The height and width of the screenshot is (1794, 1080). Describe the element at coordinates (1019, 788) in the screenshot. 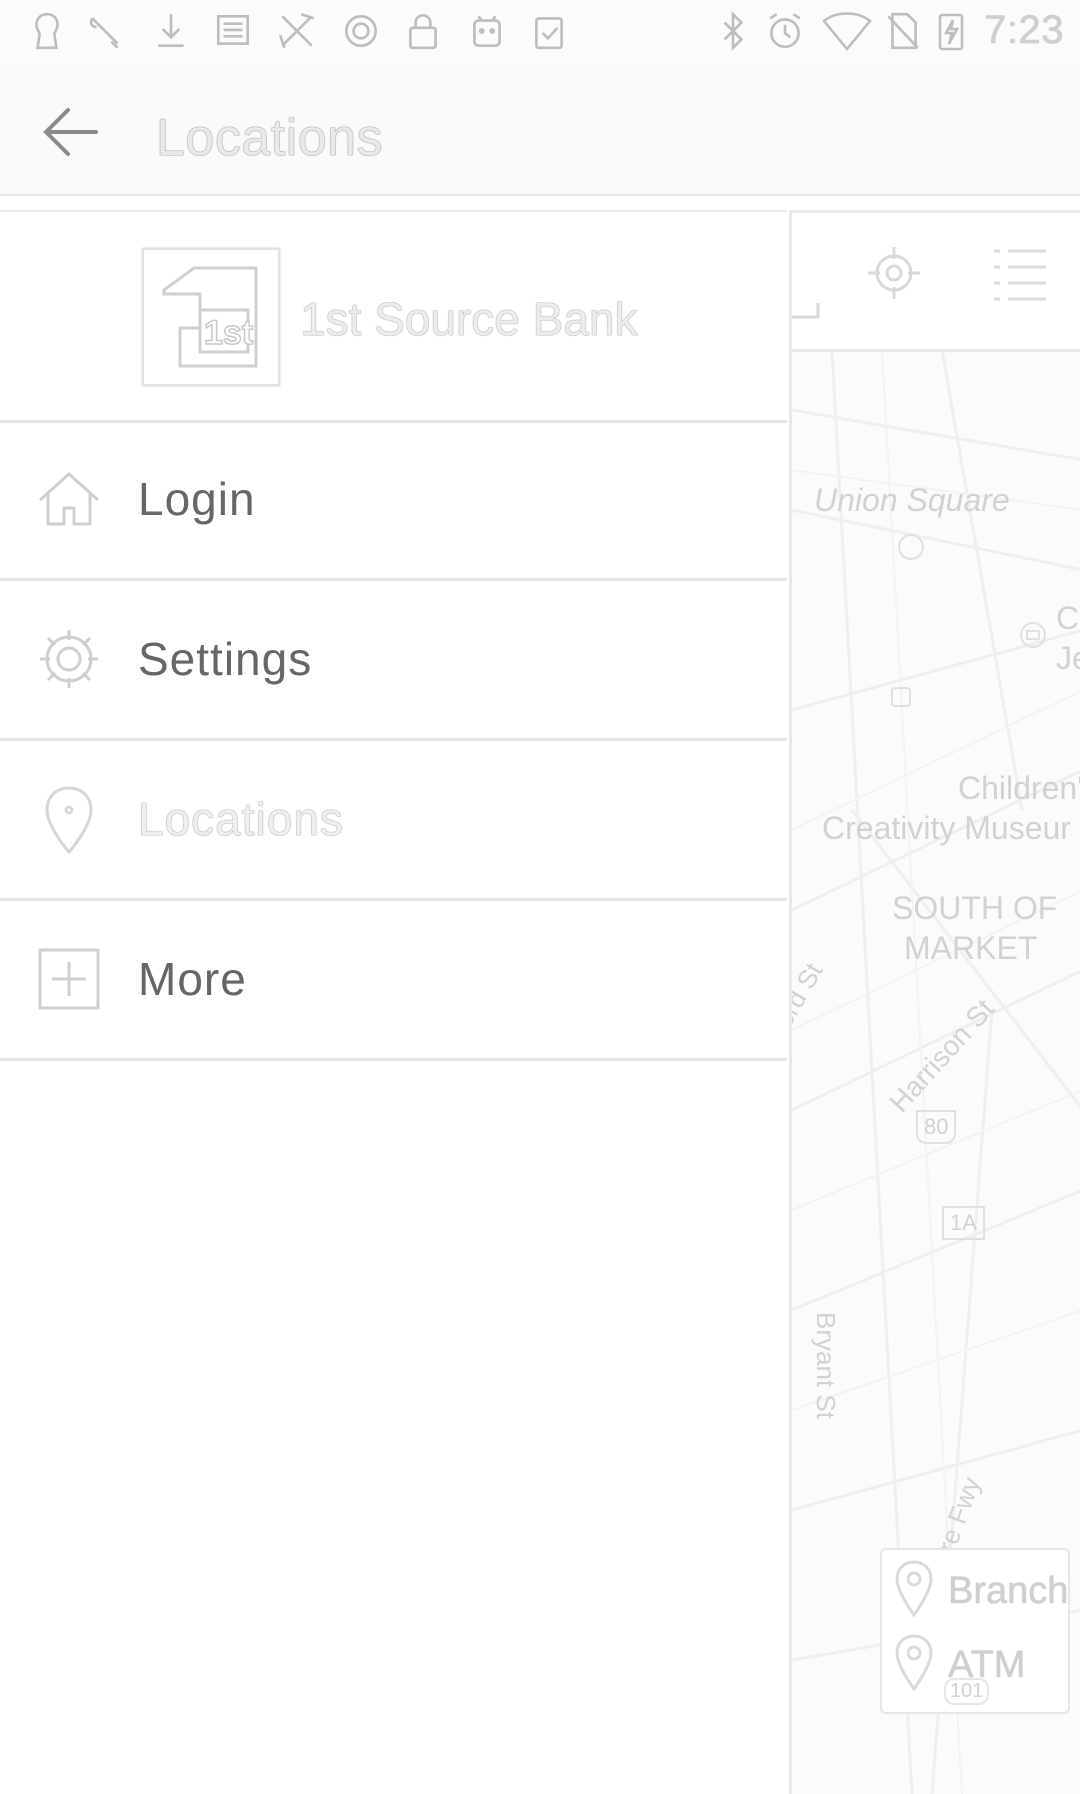

I see `map-label-childrens: Children'` at that location.